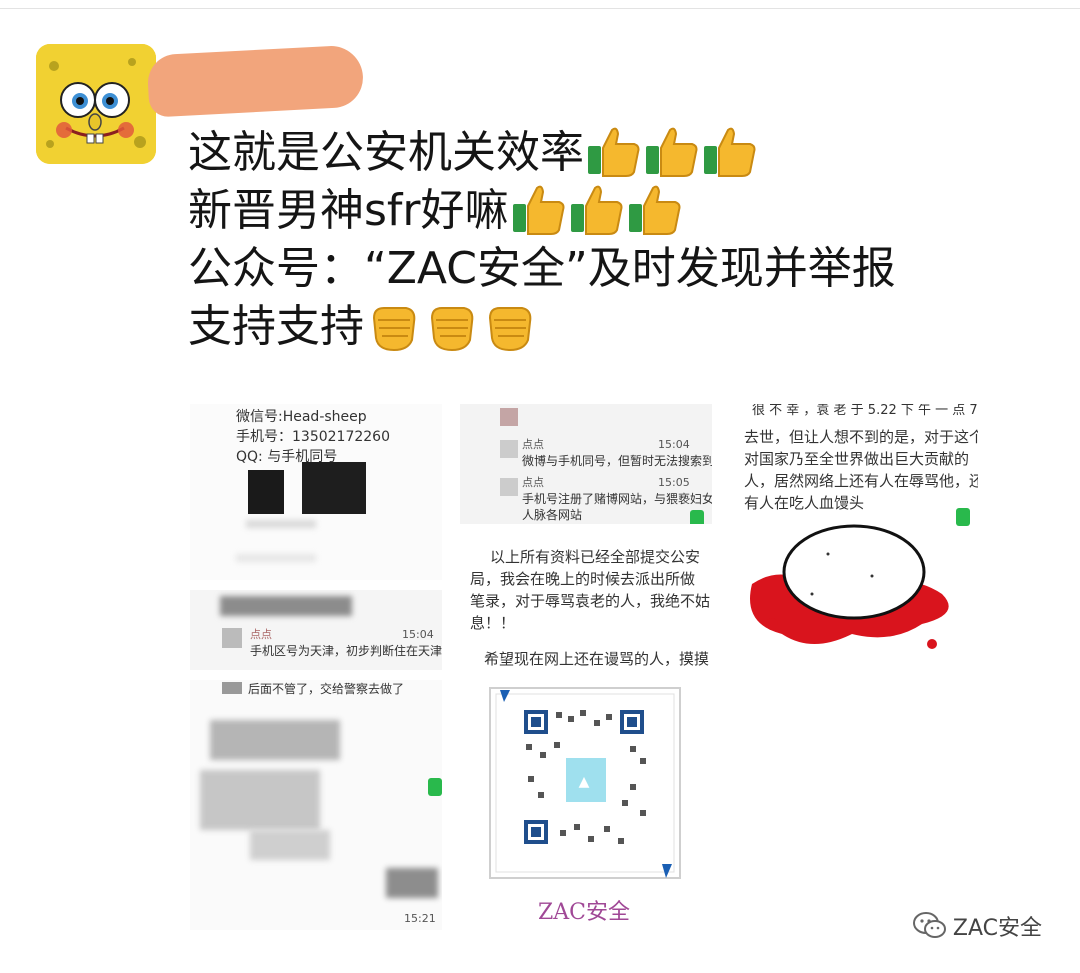  What do you see at coordinates (301, 417) in the screenshot?
I see `img1-wechat-id: 微信号:Head-sheep` at bounding box center [301, 417].